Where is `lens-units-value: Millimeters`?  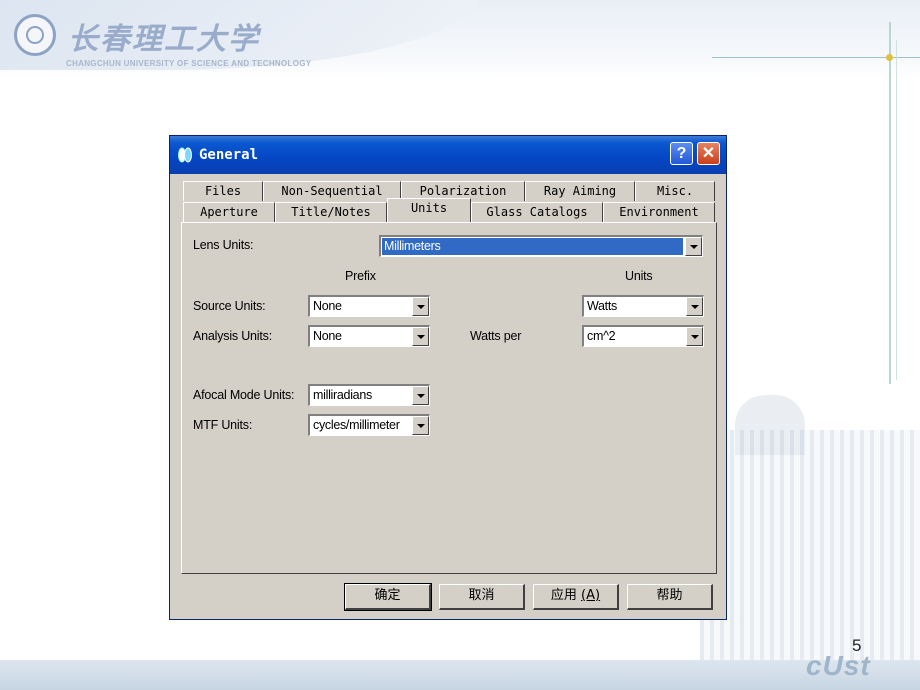 lens-units-value: Millimeters is located at coordinates (532, 246).